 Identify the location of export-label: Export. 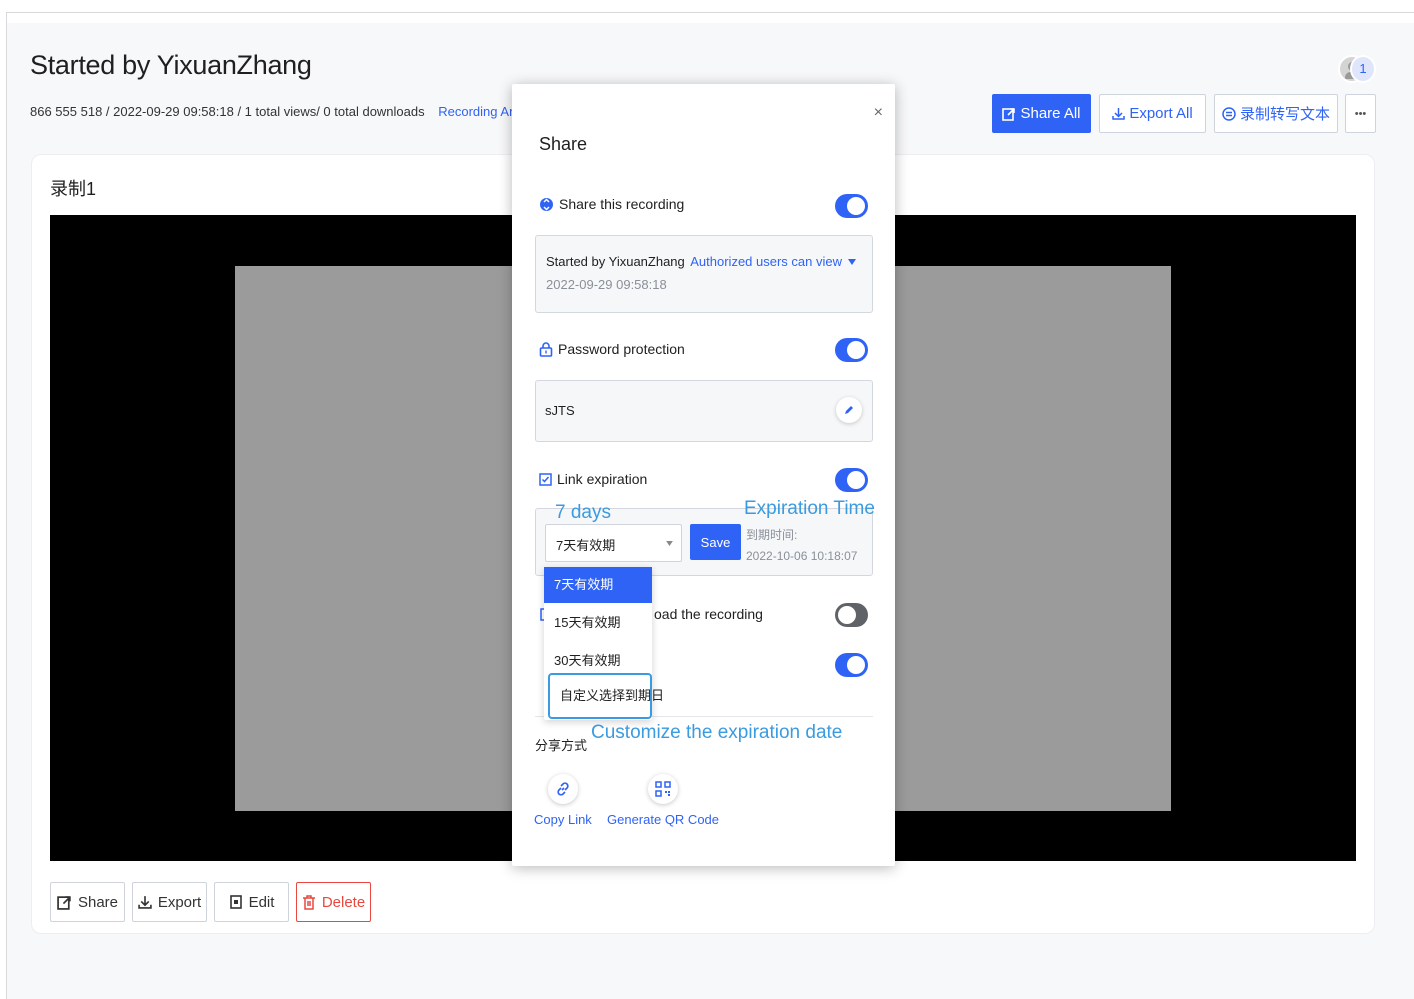
(179, 902).